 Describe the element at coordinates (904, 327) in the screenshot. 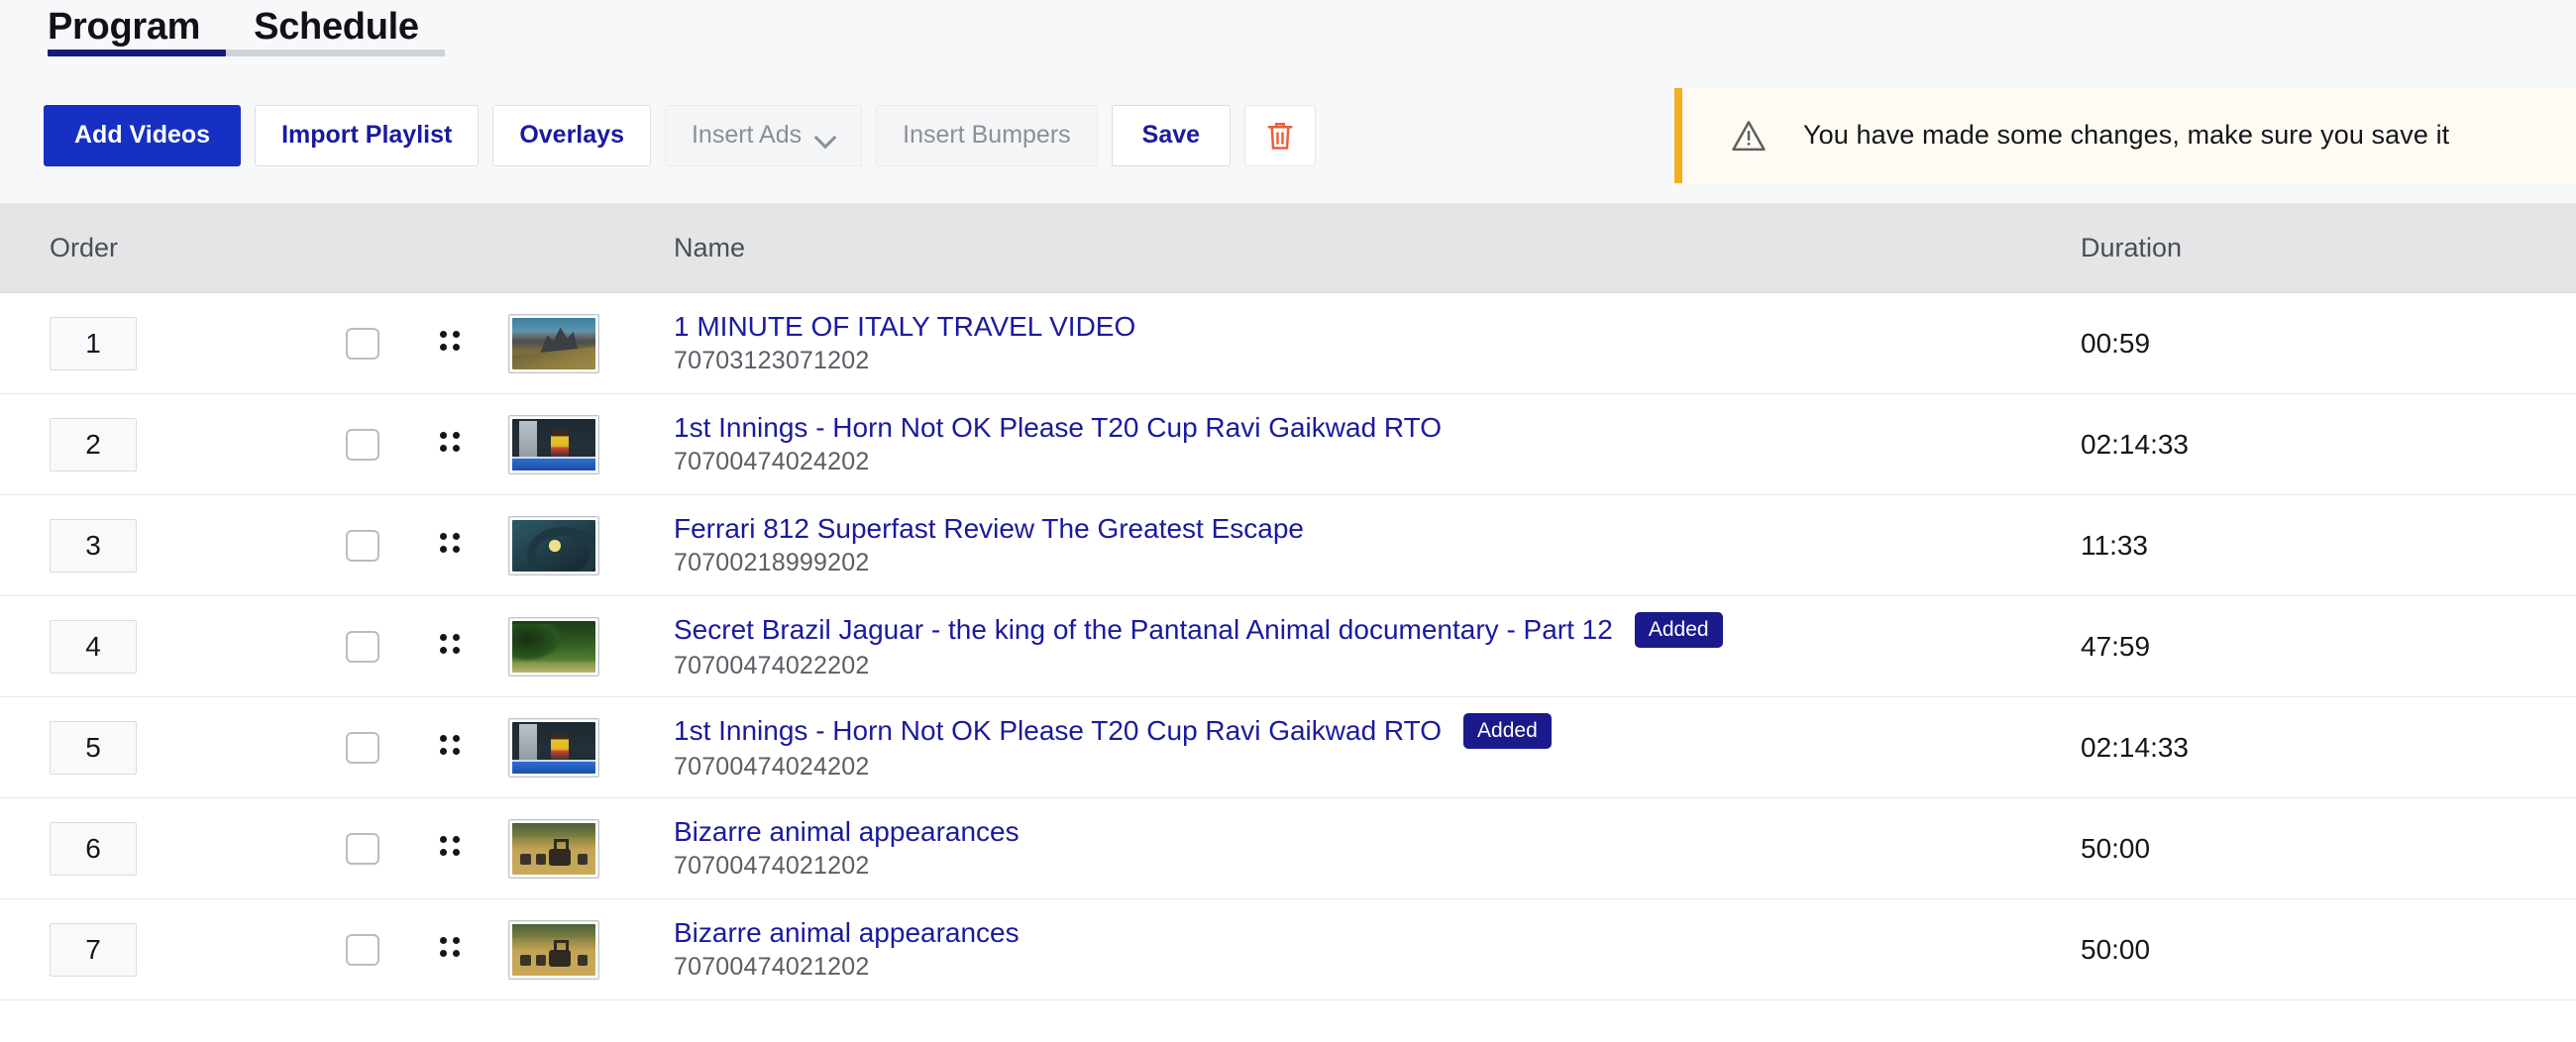

I see `video-title-link: 1 MINUTE OF ITALY TRAVEL VIDEO` at that location.